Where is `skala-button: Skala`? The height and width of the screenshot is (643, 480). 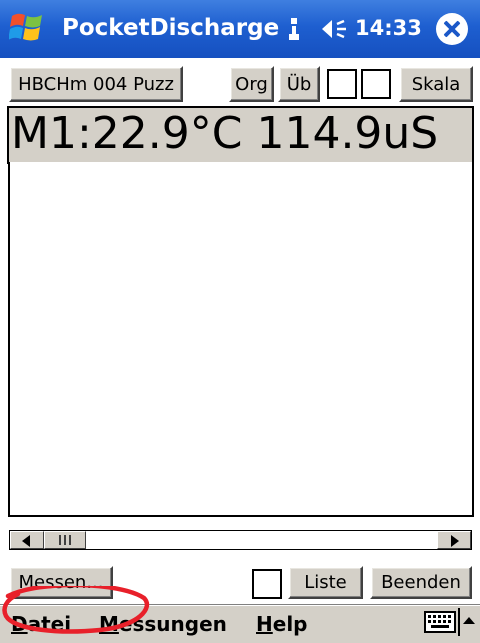 skala-button: Skala is located at coordinates (436, 84).